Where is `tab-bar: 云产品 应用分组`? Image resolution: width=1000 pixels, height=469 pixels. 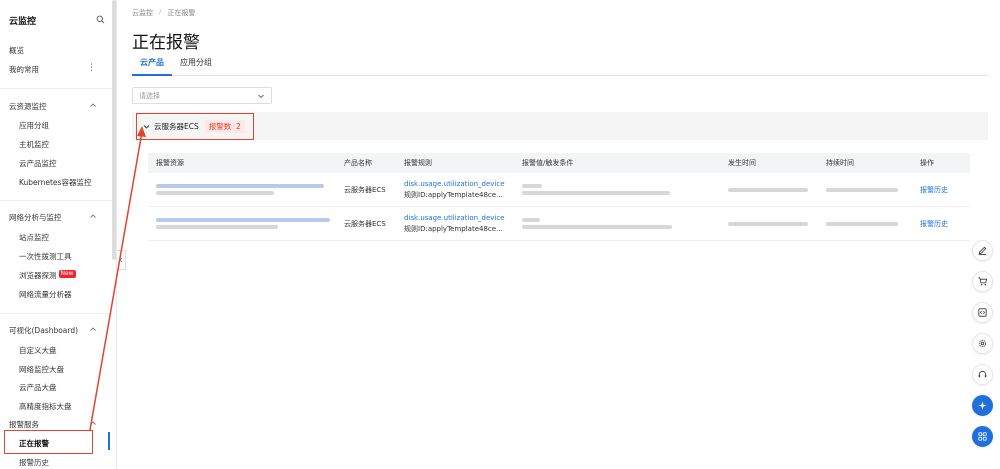 tab-bar: 云产品 应用分组 is located at coordinates (560, 64).